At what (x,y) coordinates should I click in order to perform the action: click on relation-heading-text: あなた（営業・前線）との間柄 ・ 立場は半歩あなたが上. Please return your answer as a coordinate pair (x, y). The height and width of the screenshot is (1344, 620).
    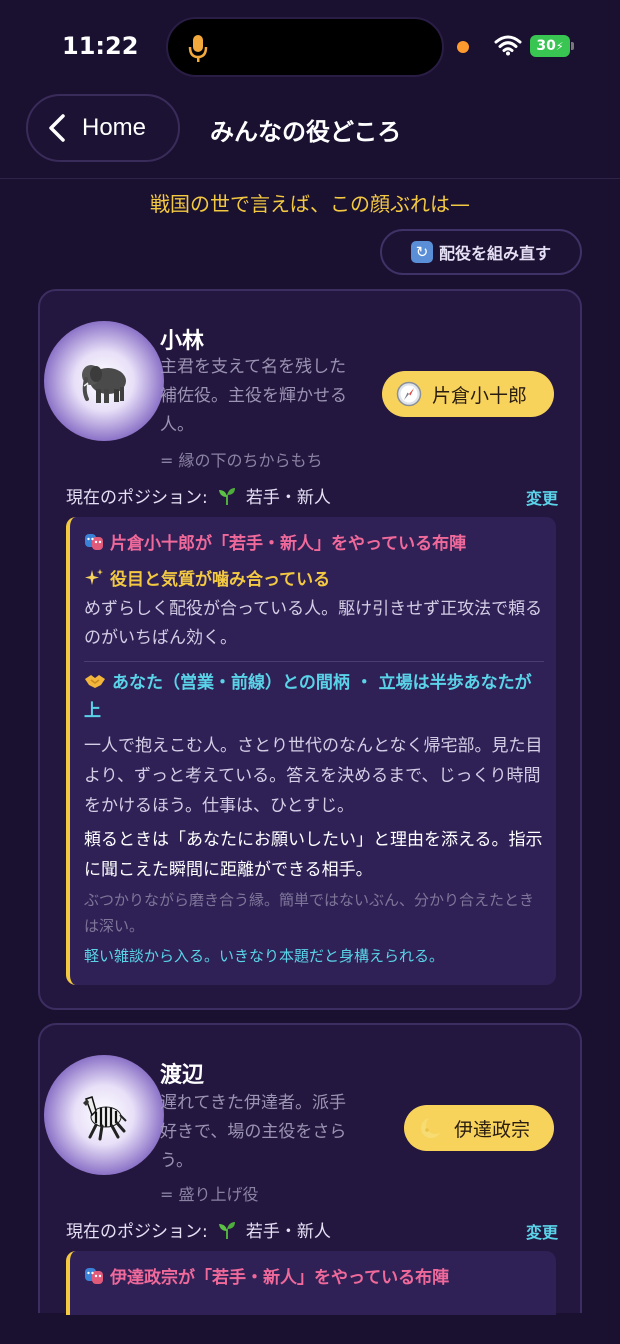
    Looking at the image, I should click on (308, 697).